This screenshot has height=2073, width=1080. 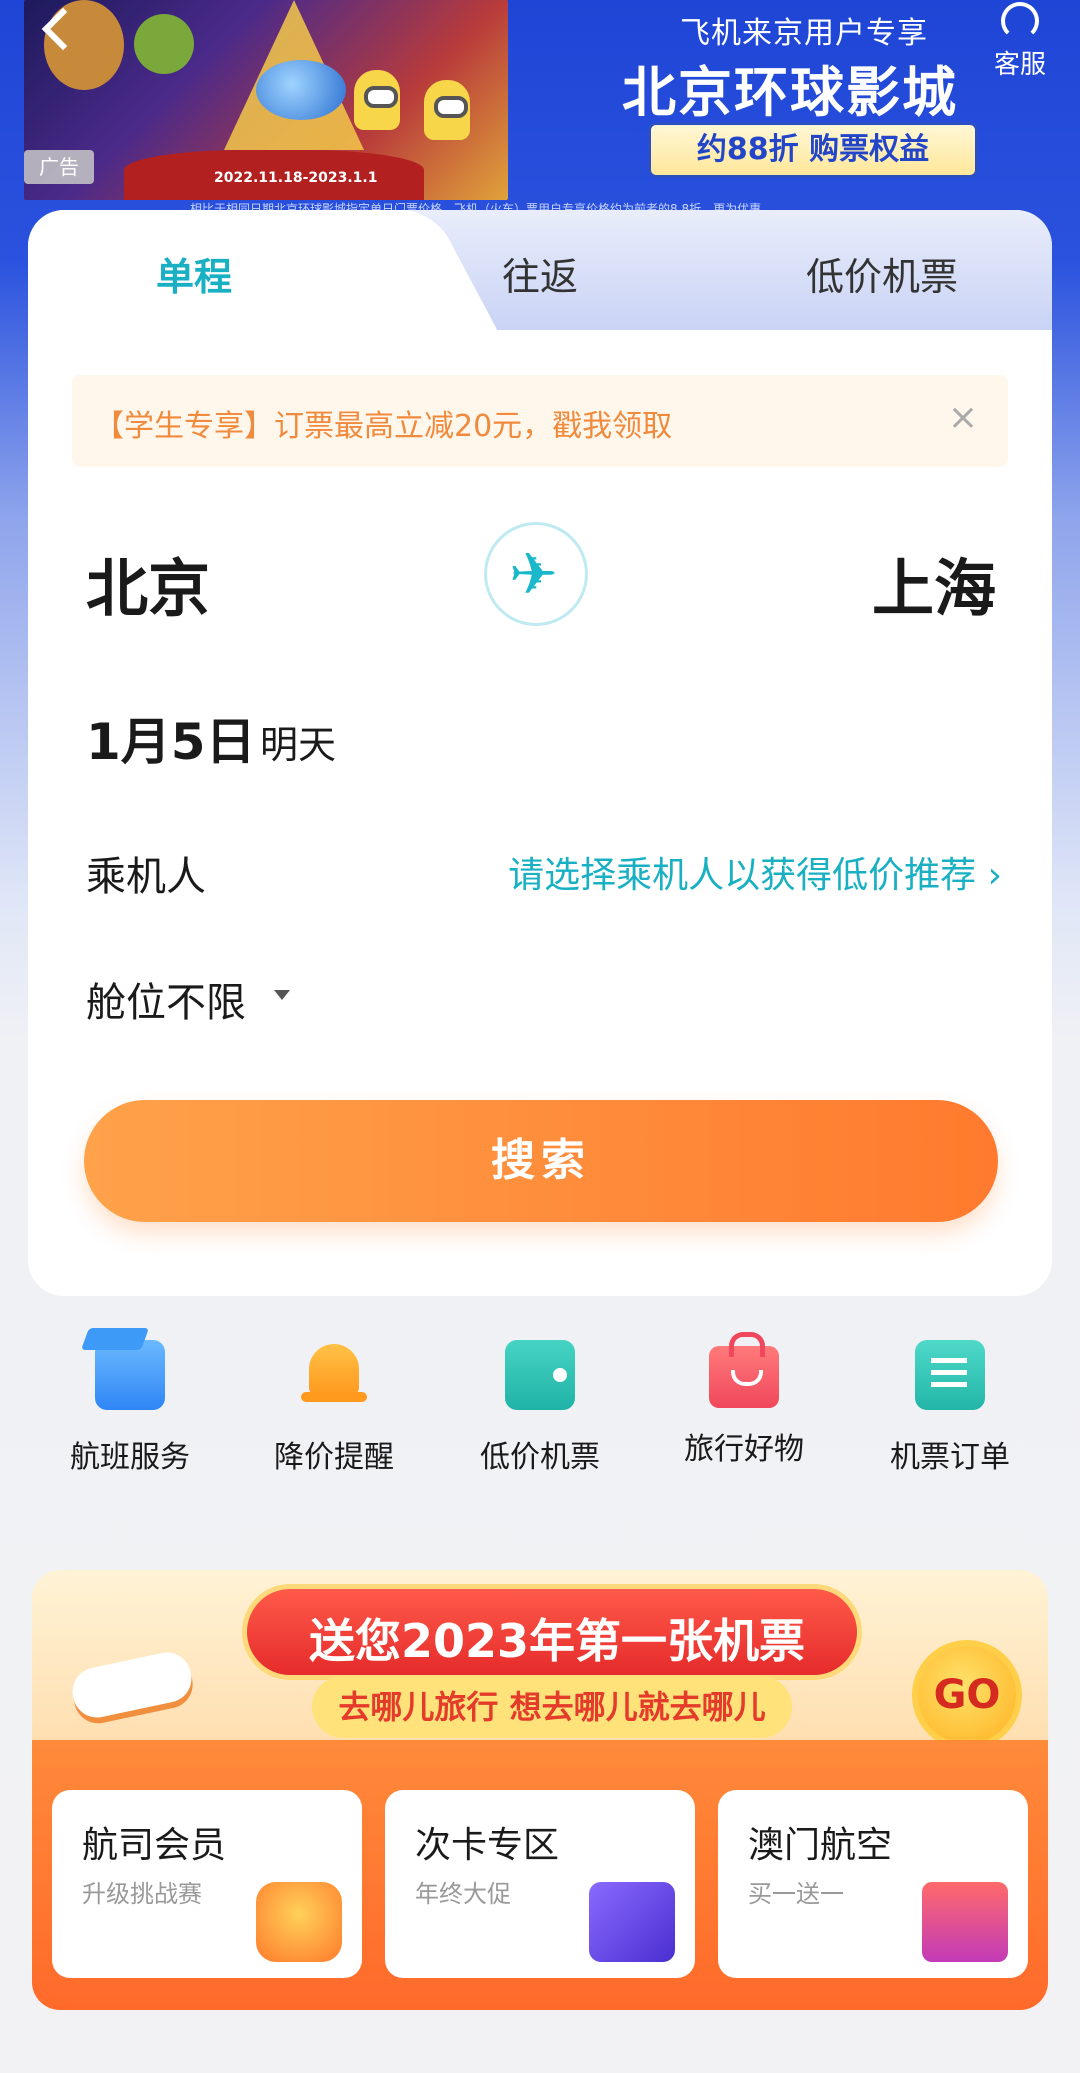 I want to click on departure-date-relative: 明天, so click(x=298, y=741).